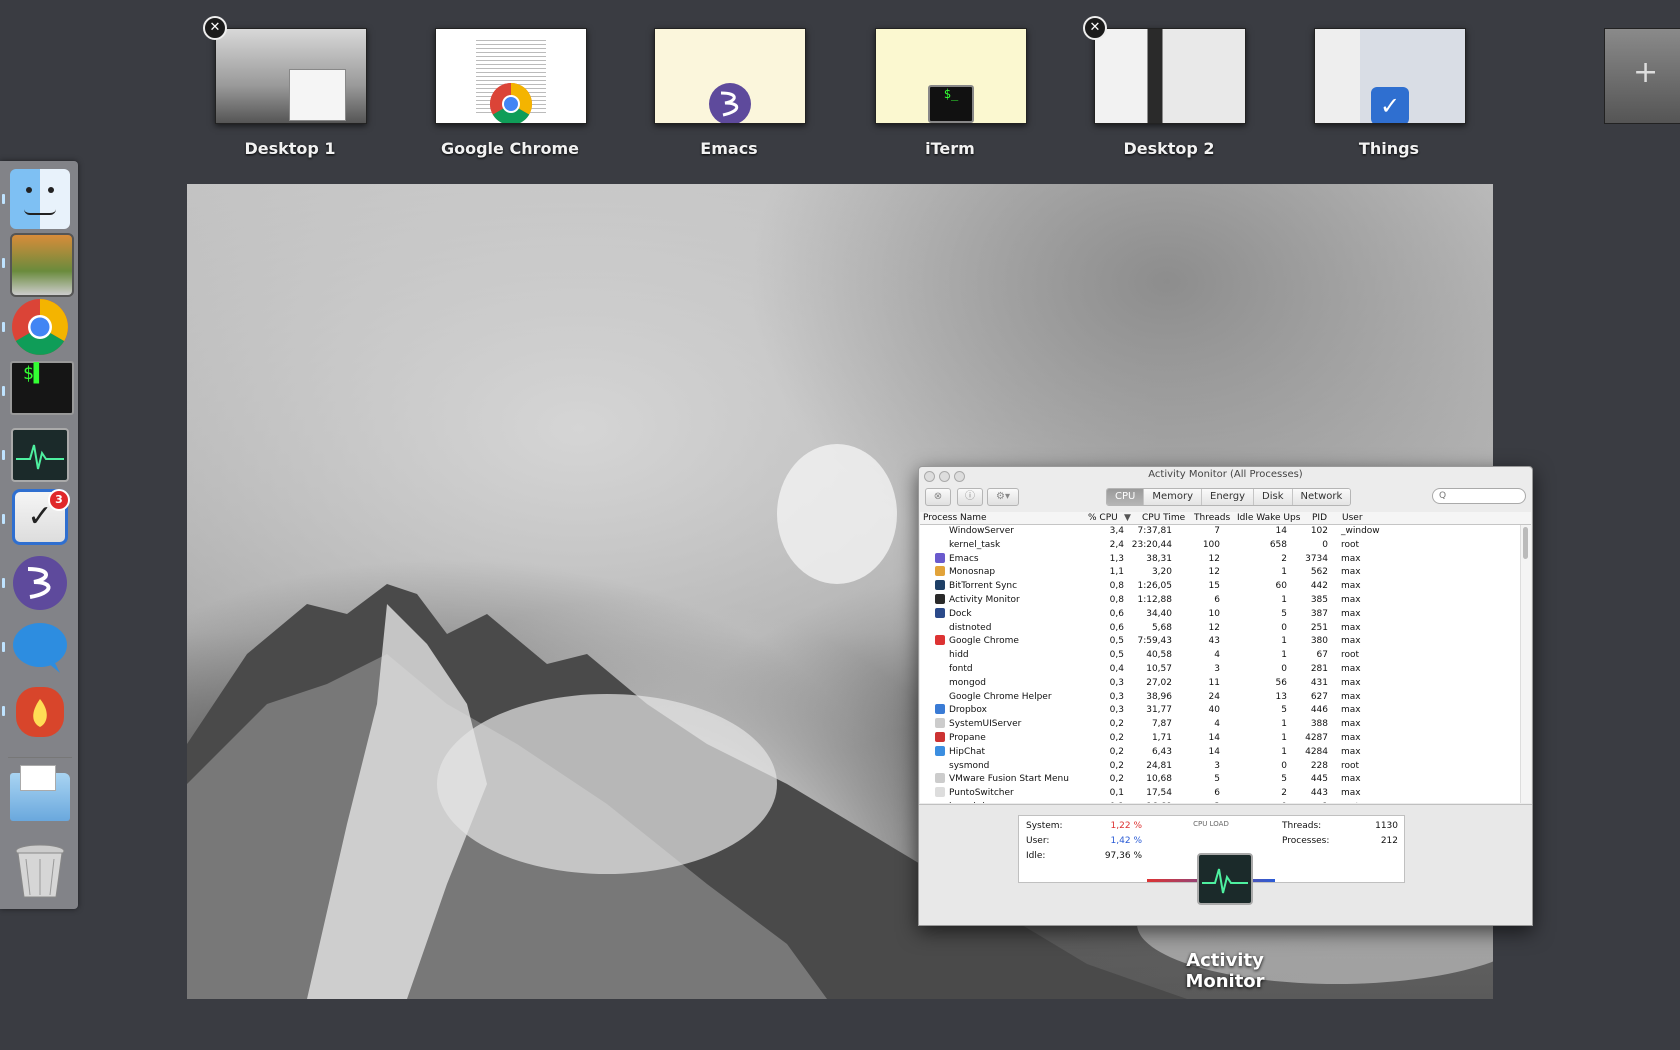 The height and width of the screenshot is (1050, 1680). What do you see at coordinates (1389, 148) in the screenshot?
I see `space-label: Things` at bounding box center [1389, 148].